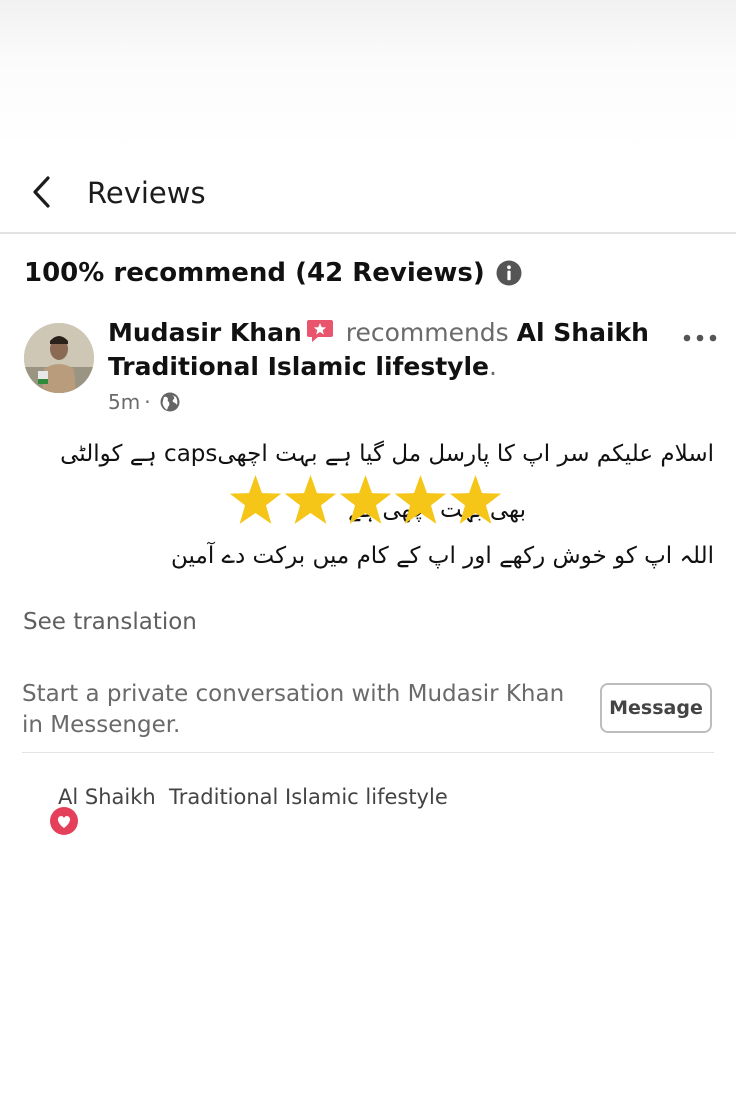 The image size is (736, 1110). I want to click on back-button, so click(44, 192).